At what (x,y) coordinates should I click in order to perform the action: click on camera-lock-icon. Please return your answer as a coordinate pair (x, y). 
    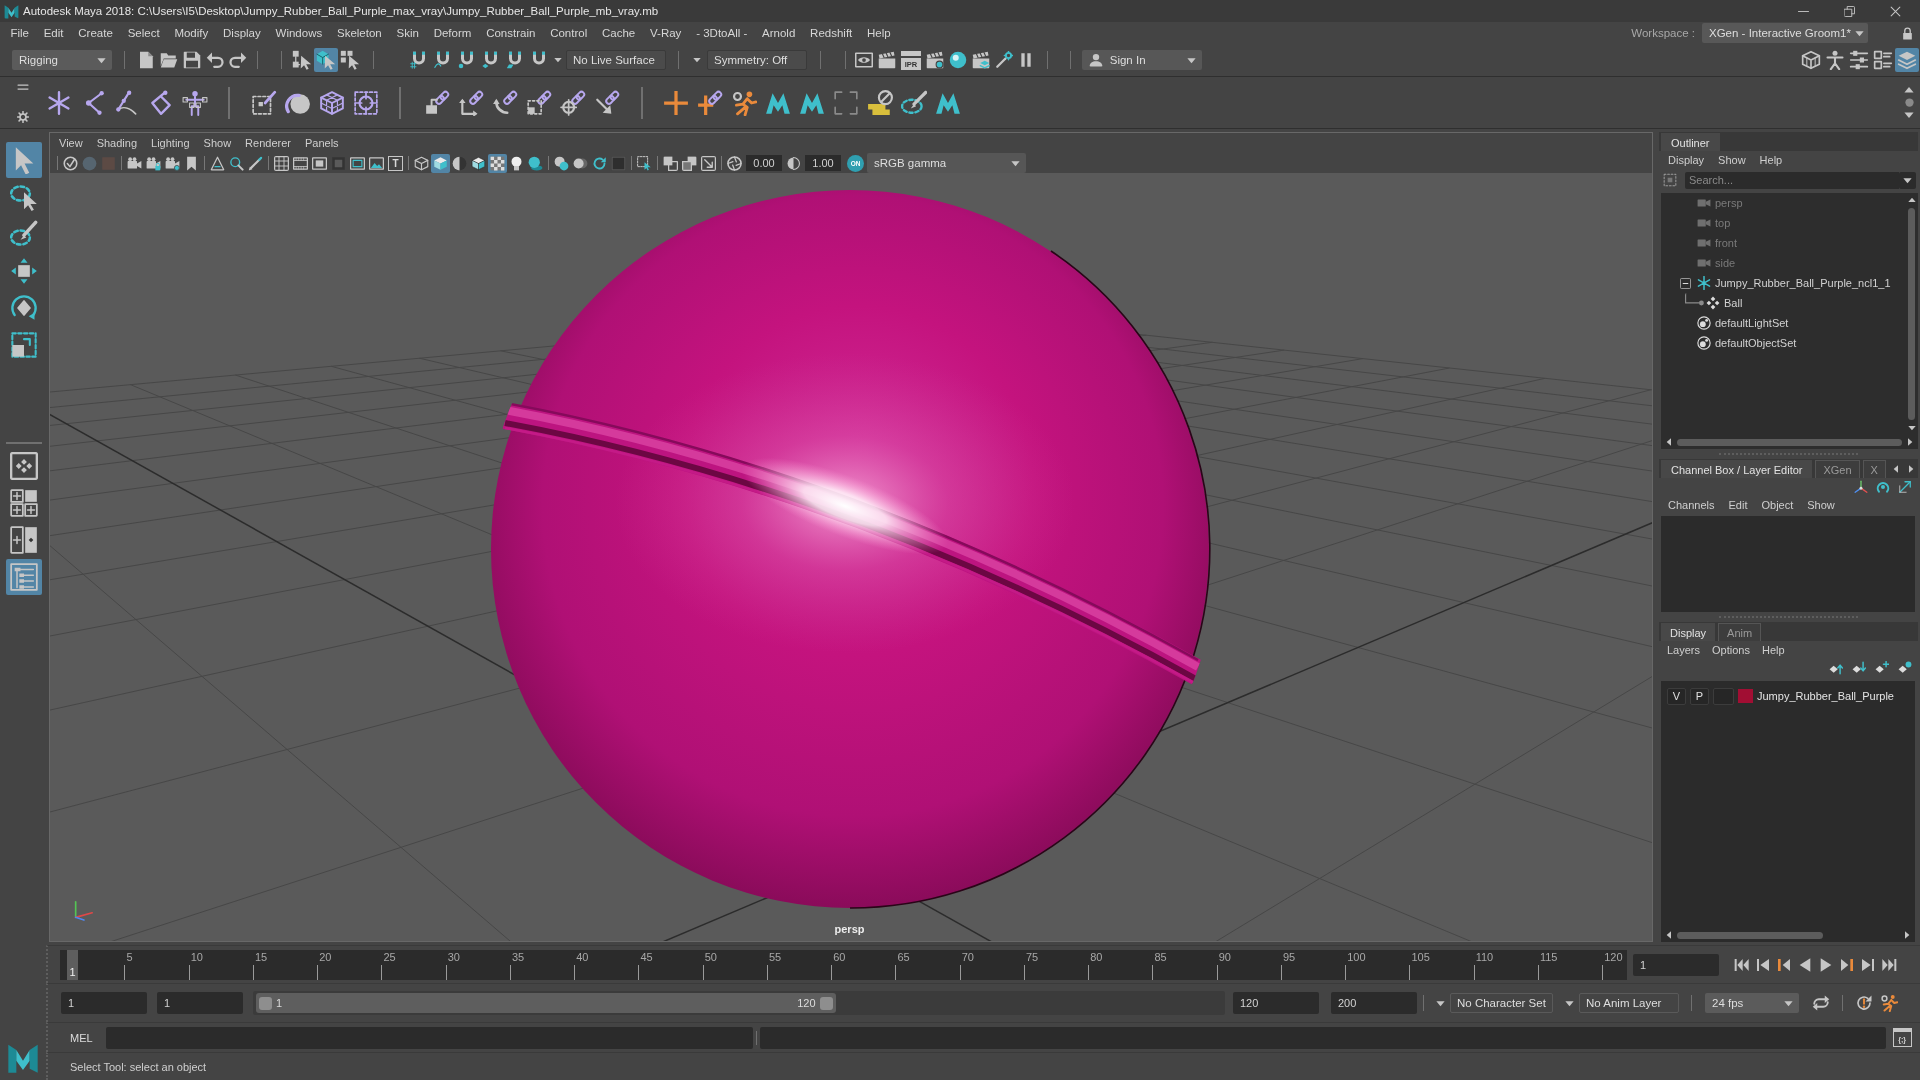
    Looking at the image, I should click on (153, 163).